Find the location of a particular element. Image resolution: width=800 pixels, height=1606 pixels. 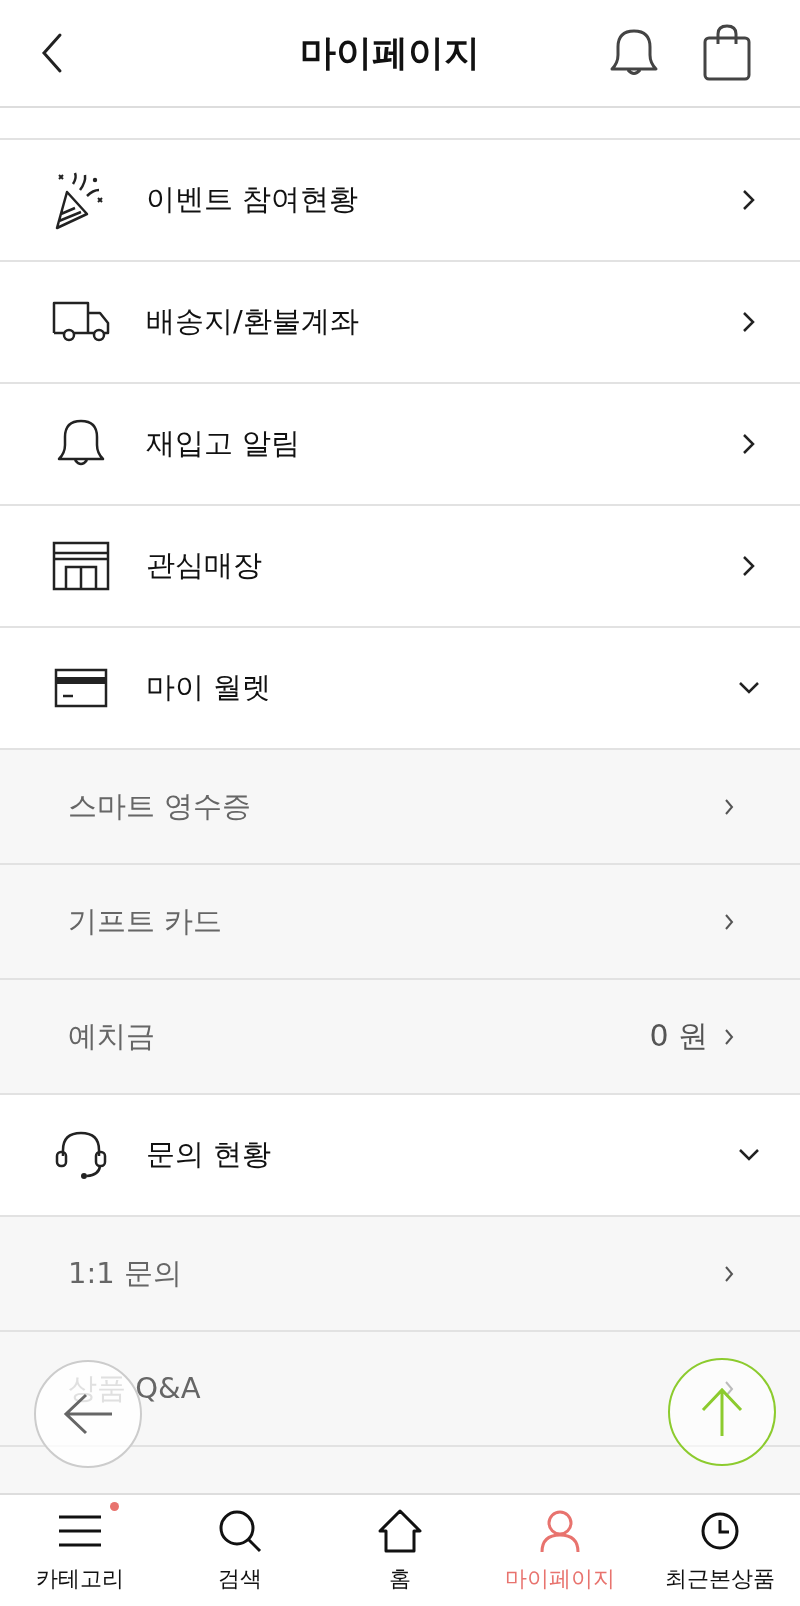

home-icon is located at coordinates (400, 1530).